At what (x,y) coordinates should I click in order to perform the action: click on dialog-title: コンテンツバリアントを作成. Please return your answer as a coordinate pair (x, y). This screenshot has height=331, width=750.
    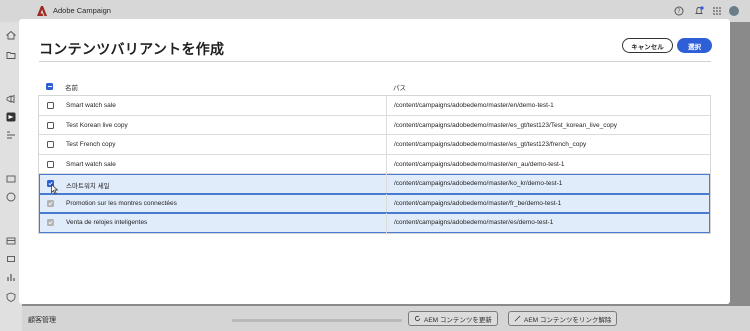
    Looking at the image, I should click on (132, 49).